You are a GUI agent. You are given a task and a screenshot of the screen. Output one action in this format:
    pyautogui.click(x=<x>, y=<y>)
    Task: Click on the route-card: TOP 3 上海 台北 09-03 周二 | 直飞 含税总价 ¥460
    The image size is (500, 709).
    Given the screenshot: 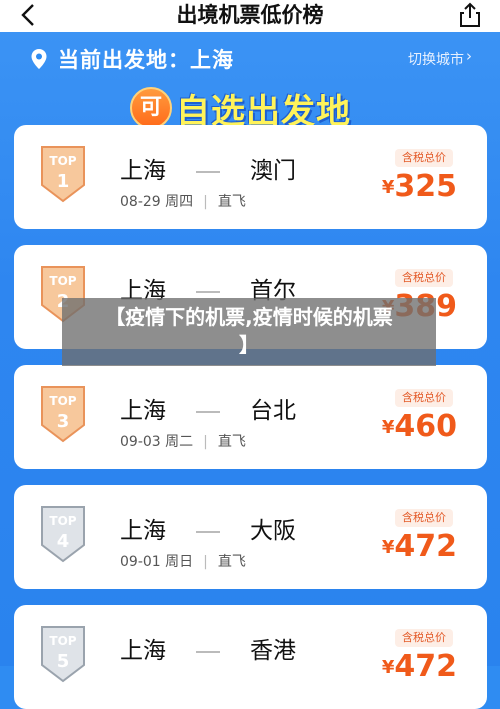 What is the action you would take?
    pyautogui.click(x=250, y=417)
    